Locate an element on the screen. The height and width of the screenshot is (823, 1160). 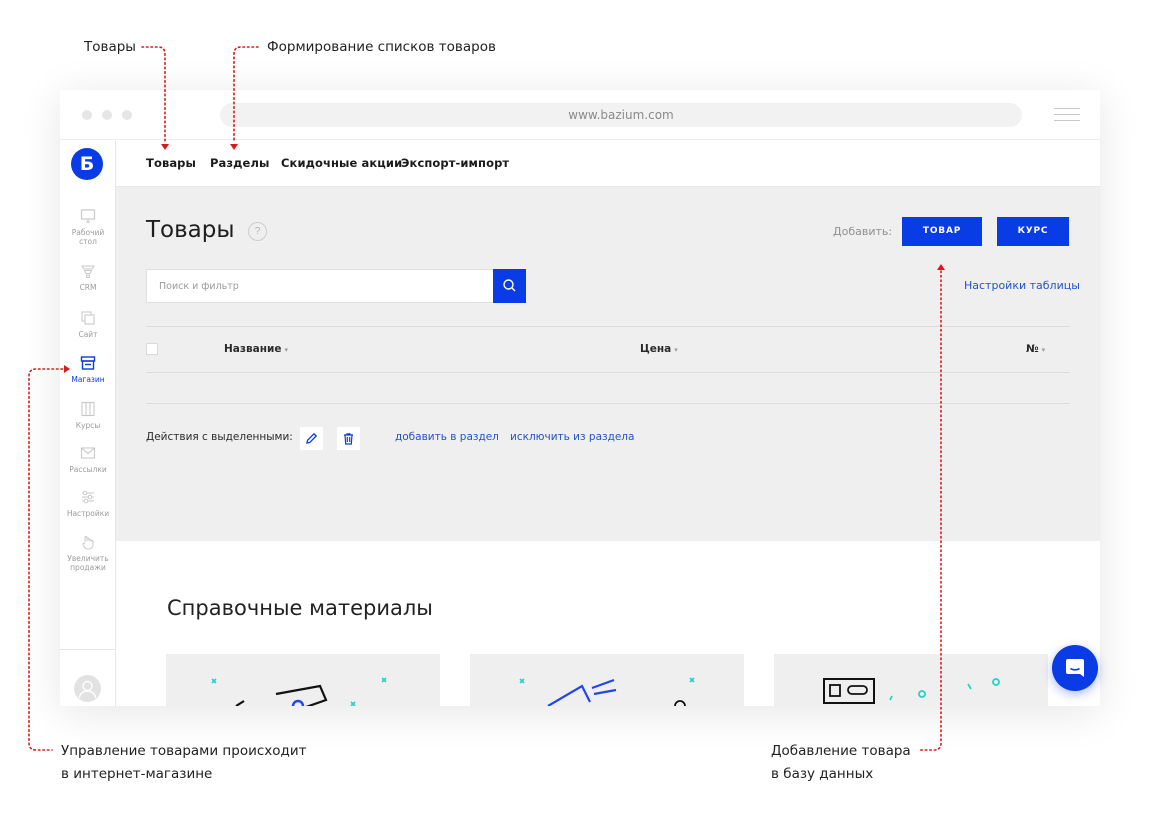
menu-icon is located at coordinates (1067, 115).